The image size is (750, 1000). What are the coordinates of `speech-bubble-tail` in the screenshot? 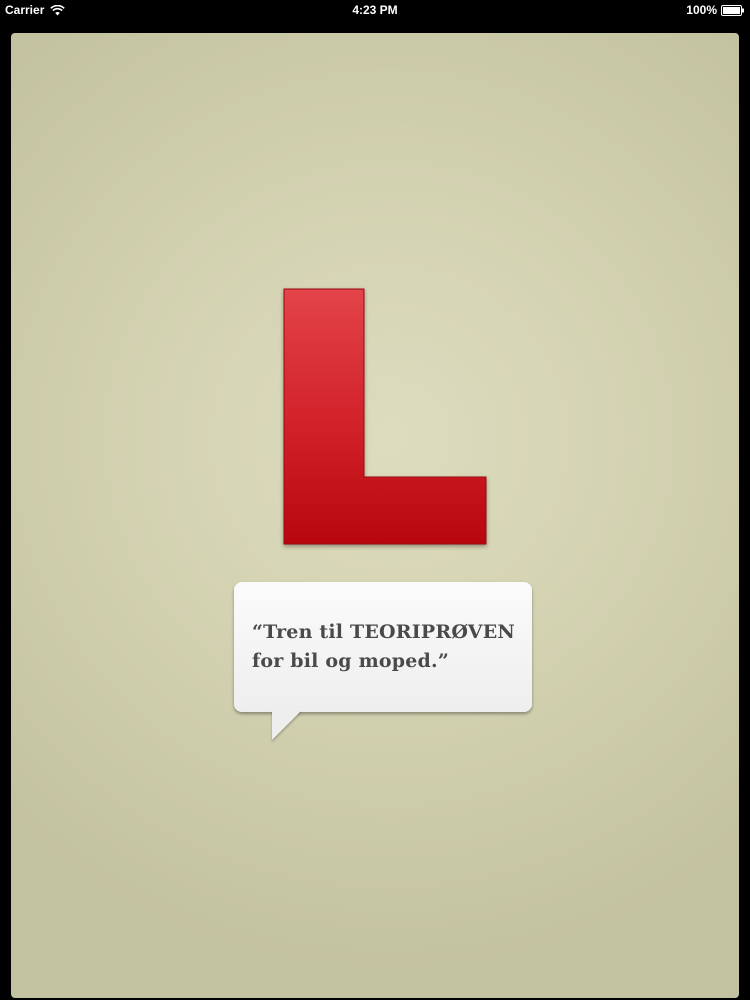 It's located at (287, 725).